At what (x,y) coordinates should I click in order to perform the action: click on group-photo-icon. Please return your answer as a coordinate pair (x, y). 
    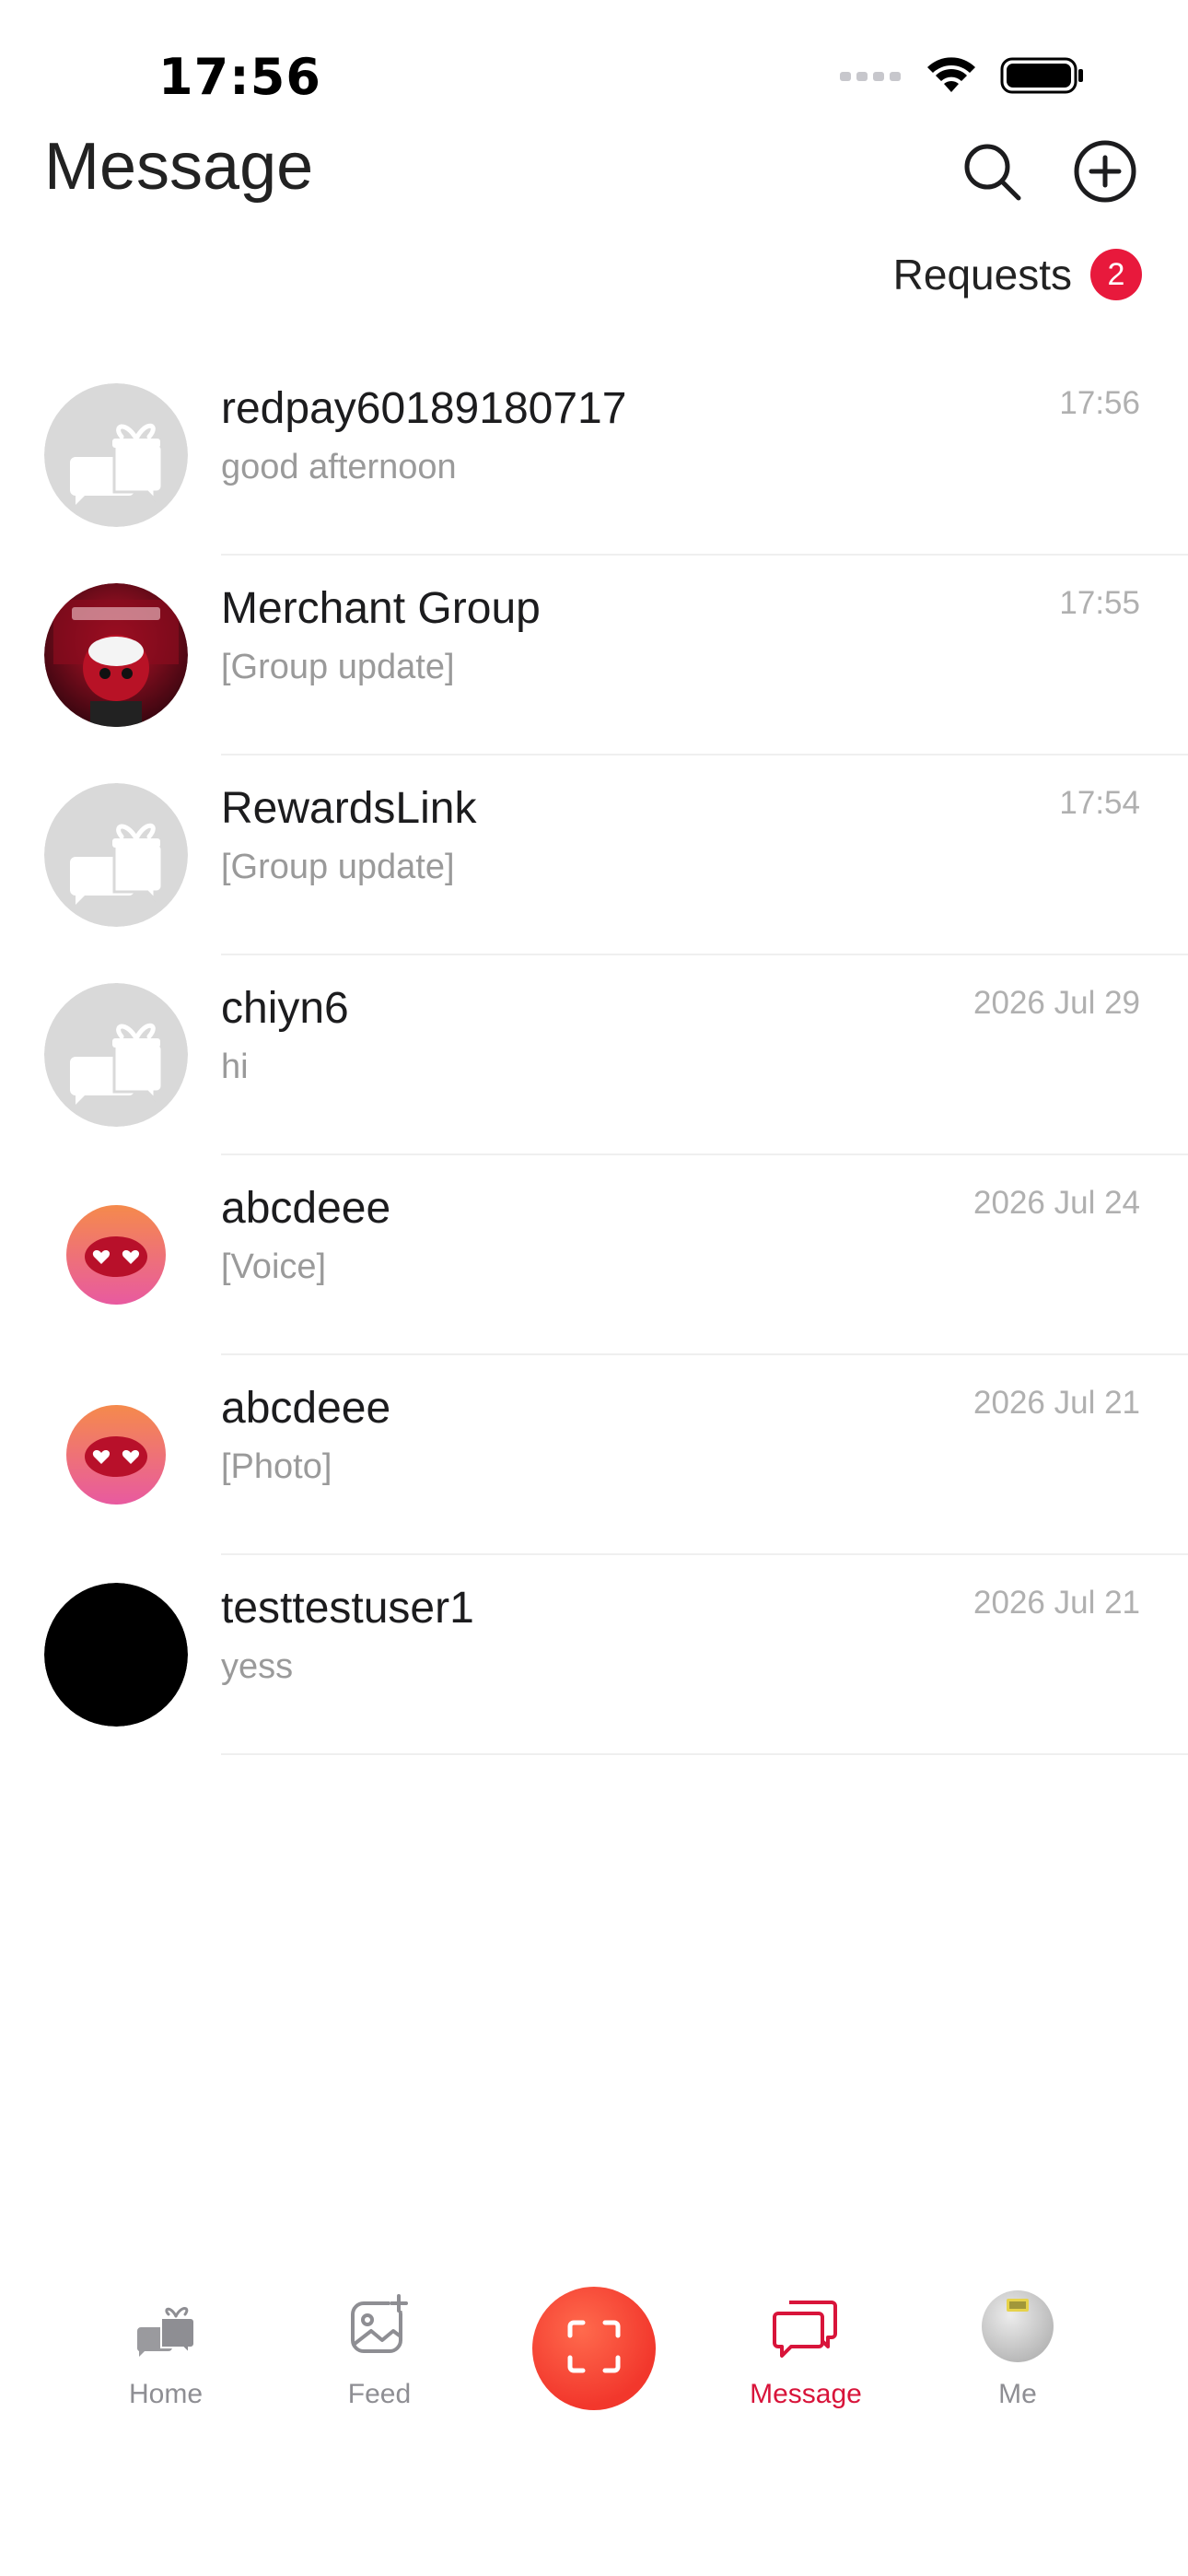
    Looking at the image, I should click on (116, 655).